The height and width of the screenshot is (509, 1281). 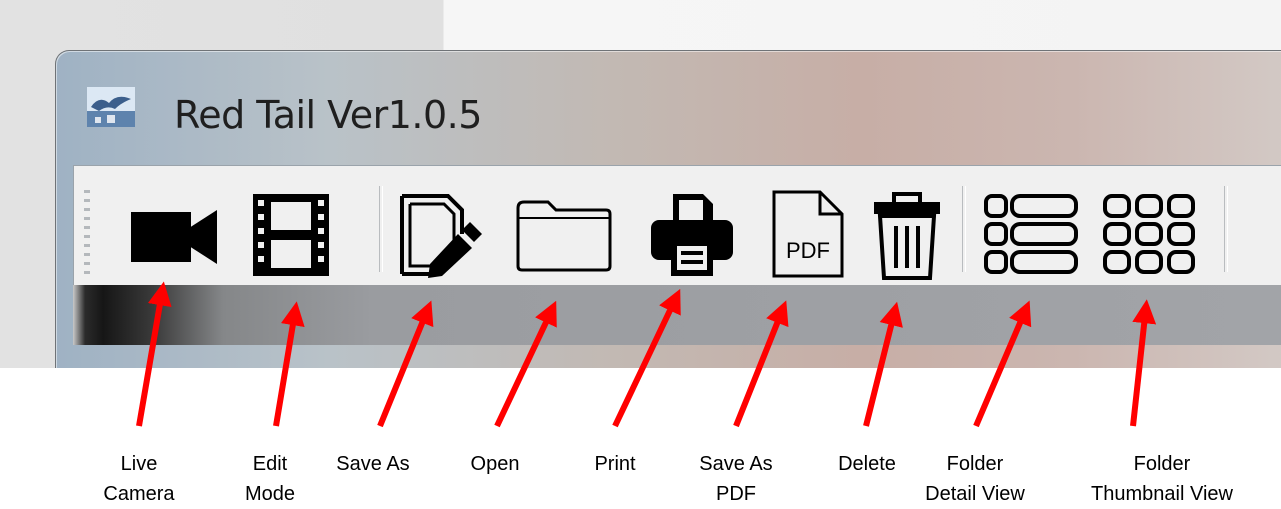 What do you see at coordinates (495, 464) in the screenshot?
I see `label-open: Open` at bounding box center [495, 464].